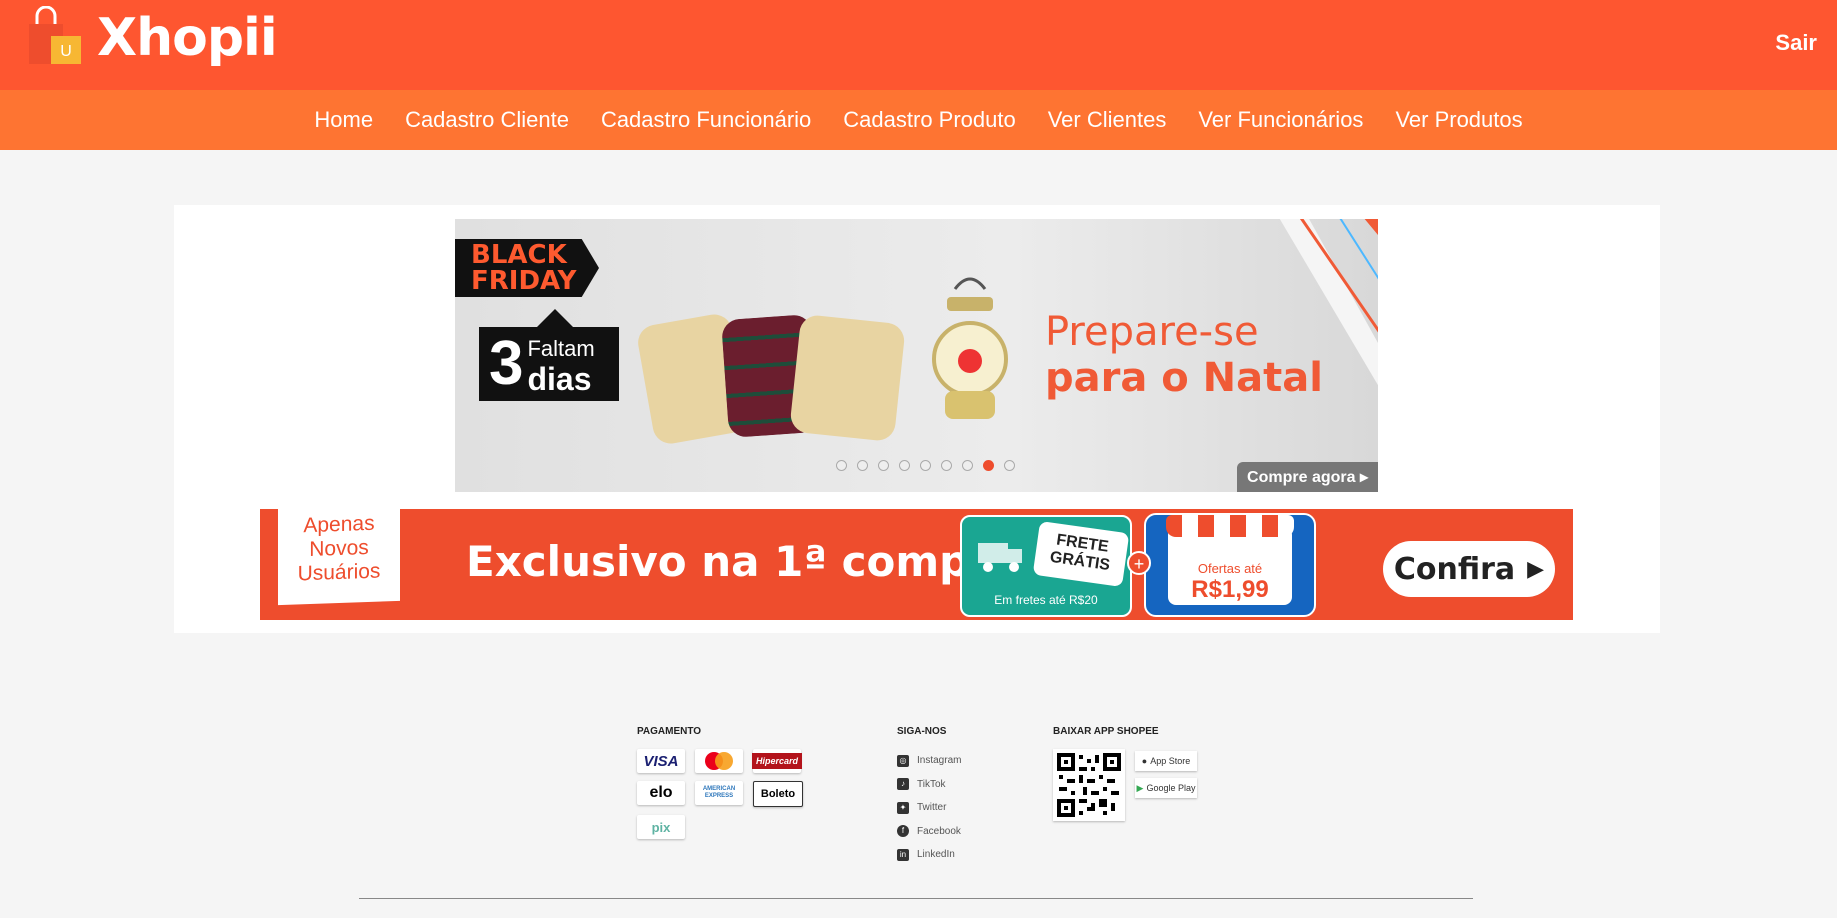 Image resolution: width=1837 pixels, height=918 pixels. What do you see at coordinates (1144, 761) in the screenshot?
I see `apple-icon: ●` at bounding box center [1144, 761].